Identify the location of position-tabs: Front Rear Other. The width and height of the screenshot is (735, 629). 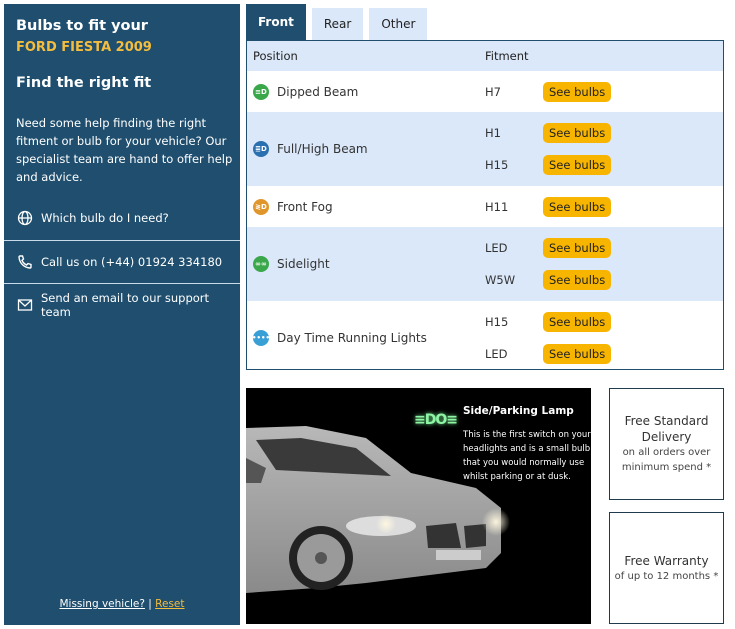
(339, 22).